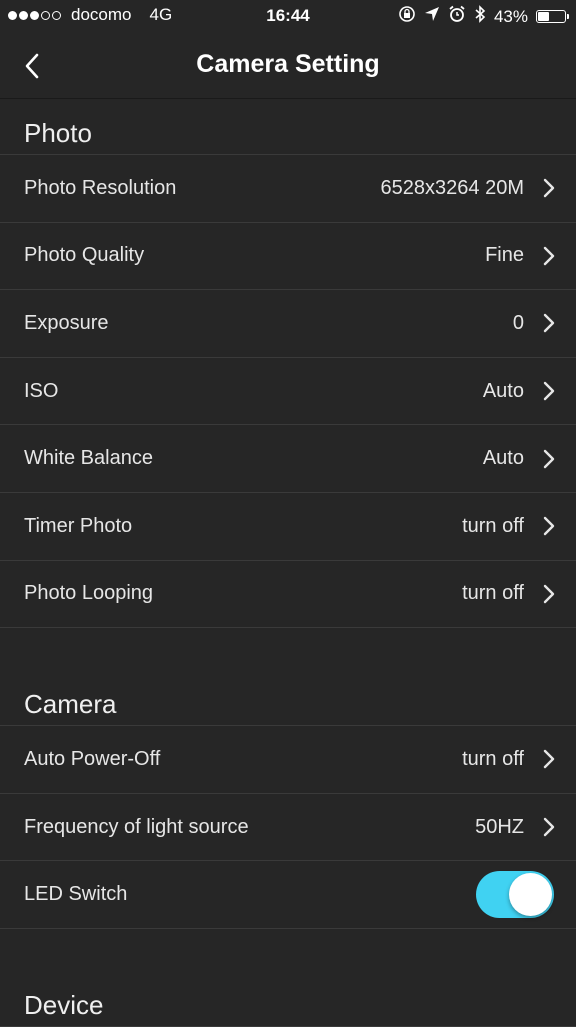 This screenshot has height=1027, width=576. Describe the element at coordinates (288, 189) in the screenshot. I see `row-photo-resolution: Photo Resolution 6528x3264 20M` at that location.